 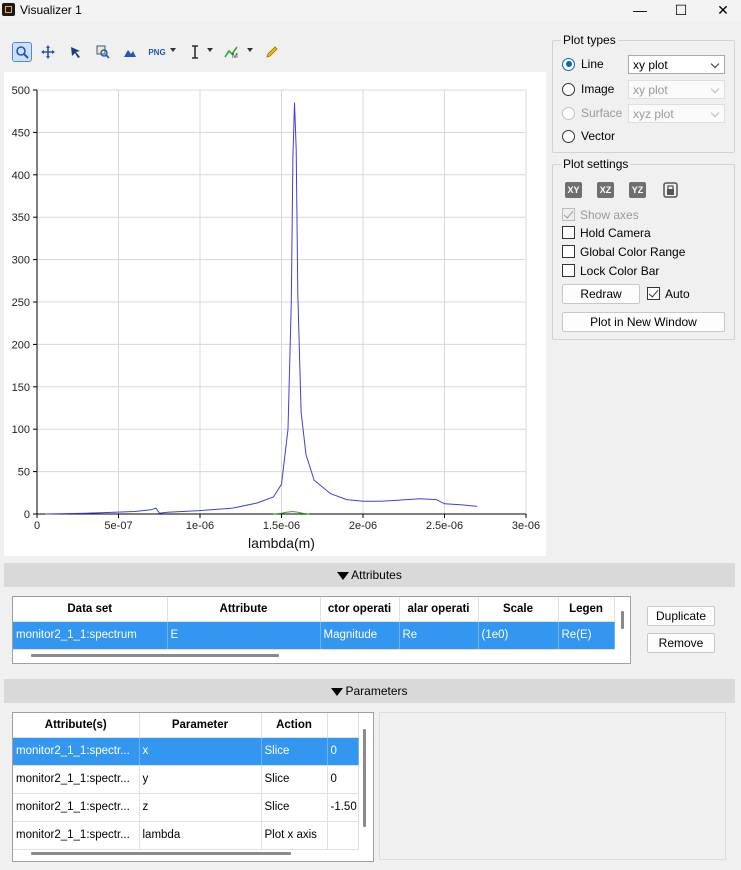 I want to click on table-row: monitor2_1_1:spectr... y Slice 0, so click(x=186, y=779).